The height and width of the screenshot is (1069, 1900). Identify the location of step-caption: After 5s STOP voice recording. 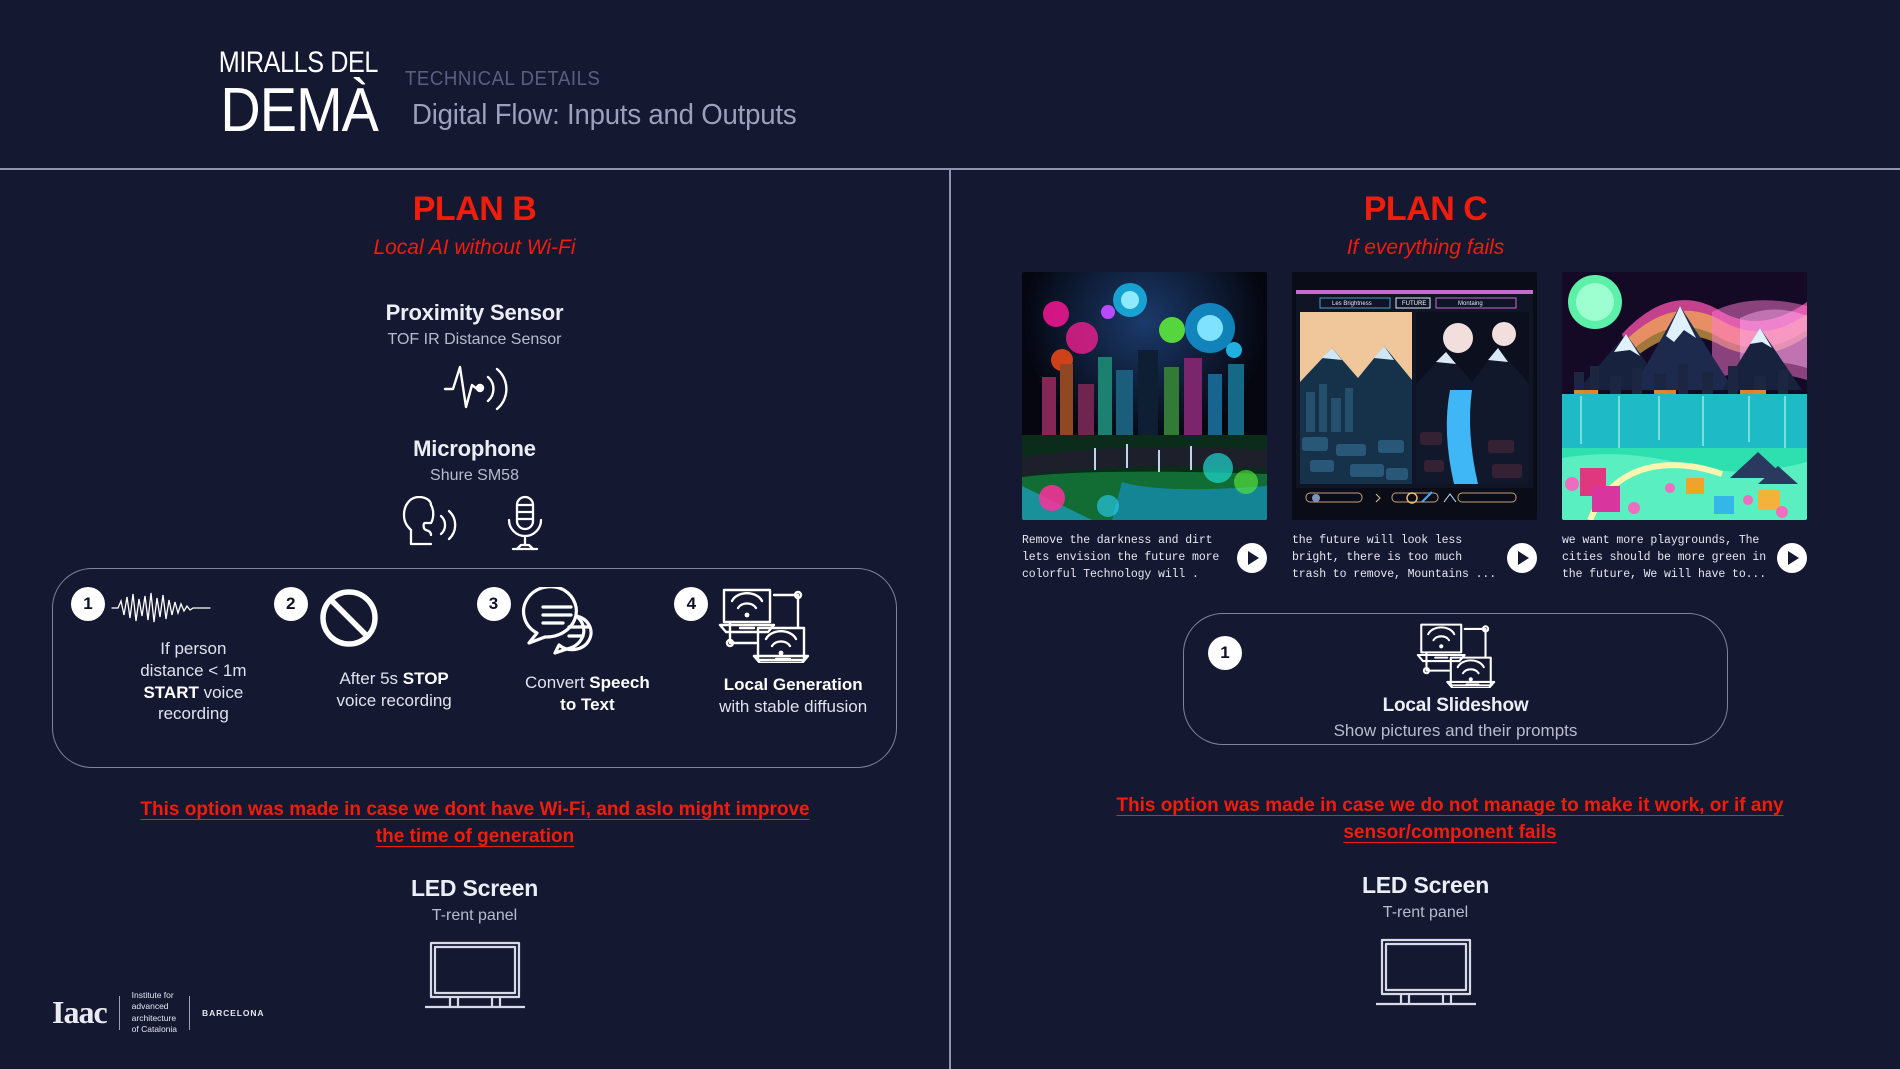
(394, 689).